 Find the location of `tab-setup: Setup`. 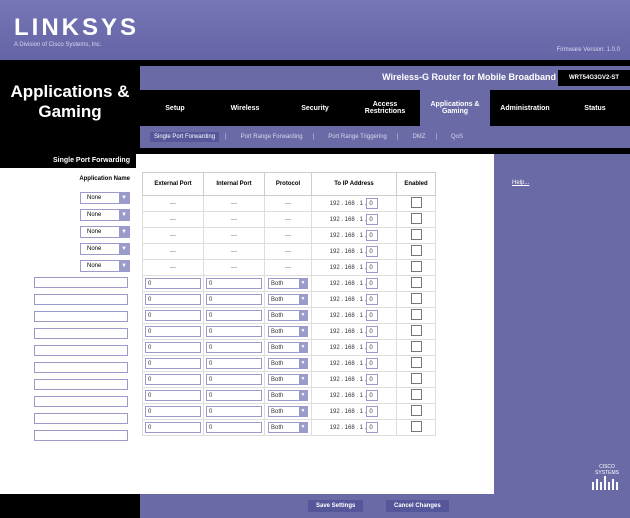

tab-setup: Setup is located at coordinates (175, 108).